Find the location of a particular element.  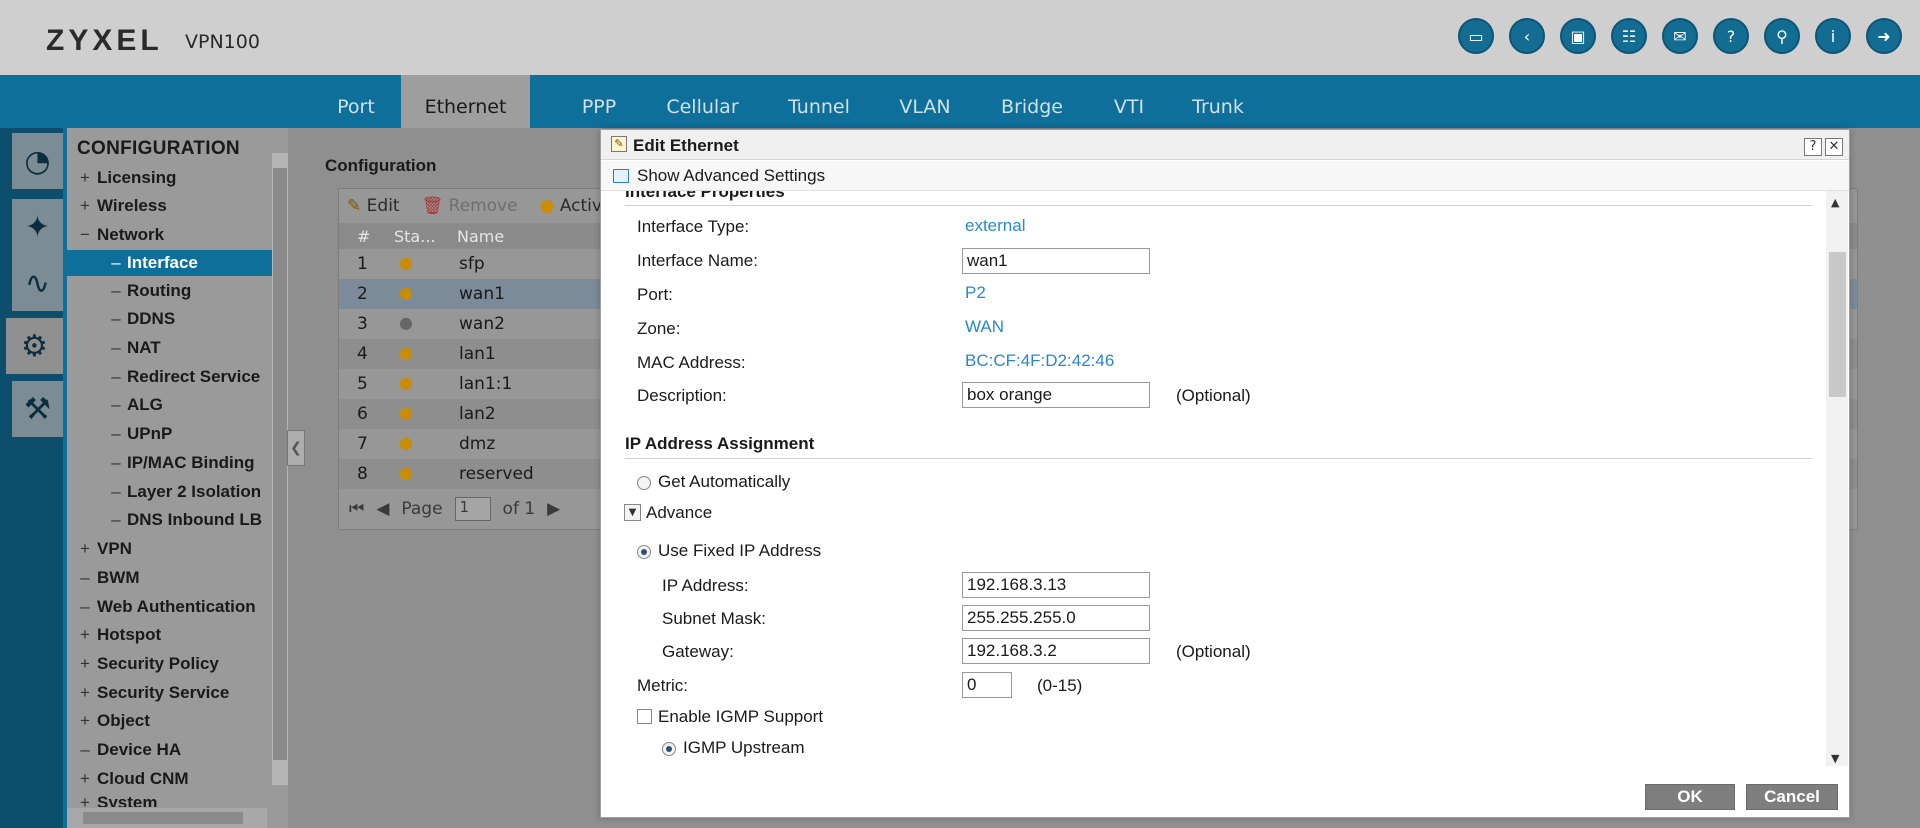

info-icon: i is located at coordinates (1833, 36).